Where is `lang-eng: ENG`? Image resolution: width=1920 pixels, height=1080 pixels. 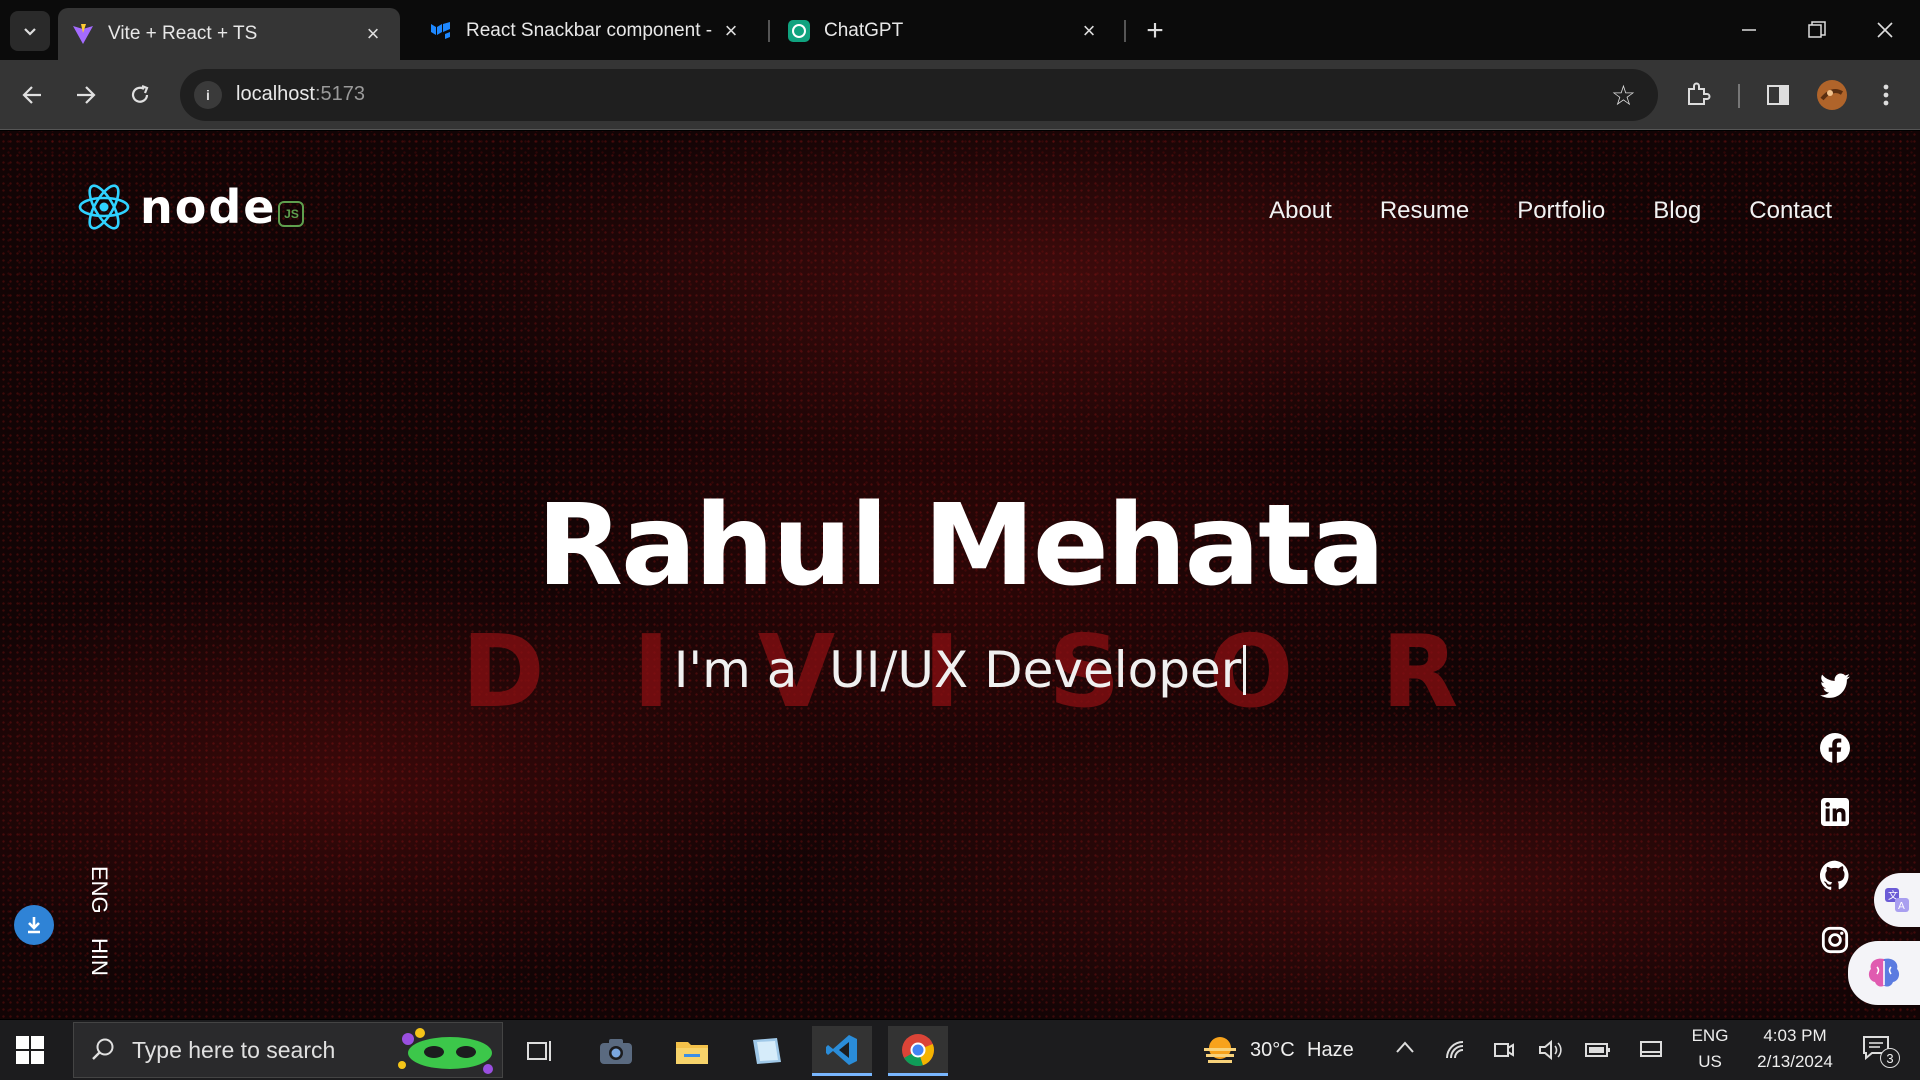
lang-eng: ENG is located at coordinates (99, 890).